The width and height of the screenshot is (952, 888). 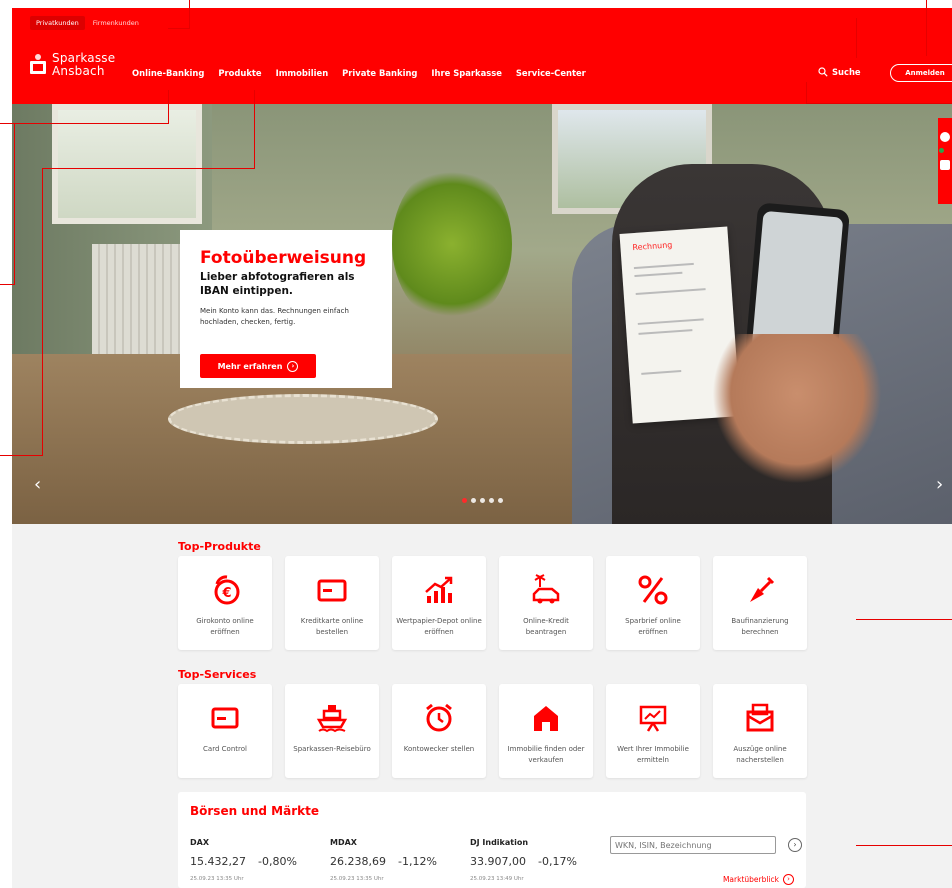 What do you see at coordinates (254, 811) in the screenshot?
I see `market-title: Börsen und Märkte` at bounding box center [254, 811].